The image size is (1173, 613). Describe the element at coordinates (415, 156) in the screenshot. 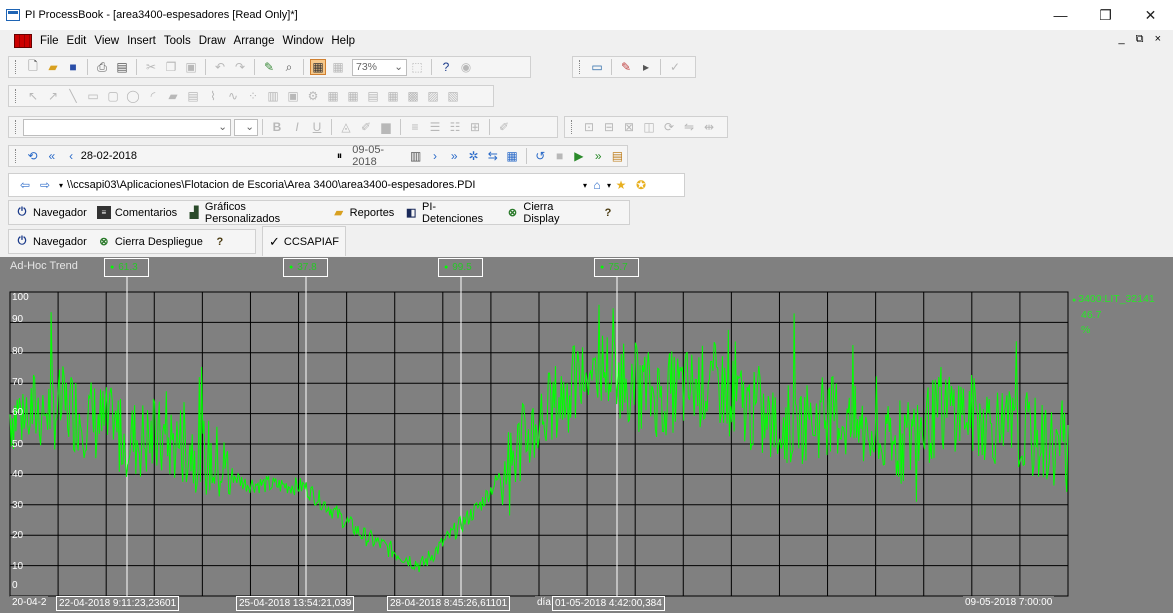

I see `calendar-icon: ▥` at that location.